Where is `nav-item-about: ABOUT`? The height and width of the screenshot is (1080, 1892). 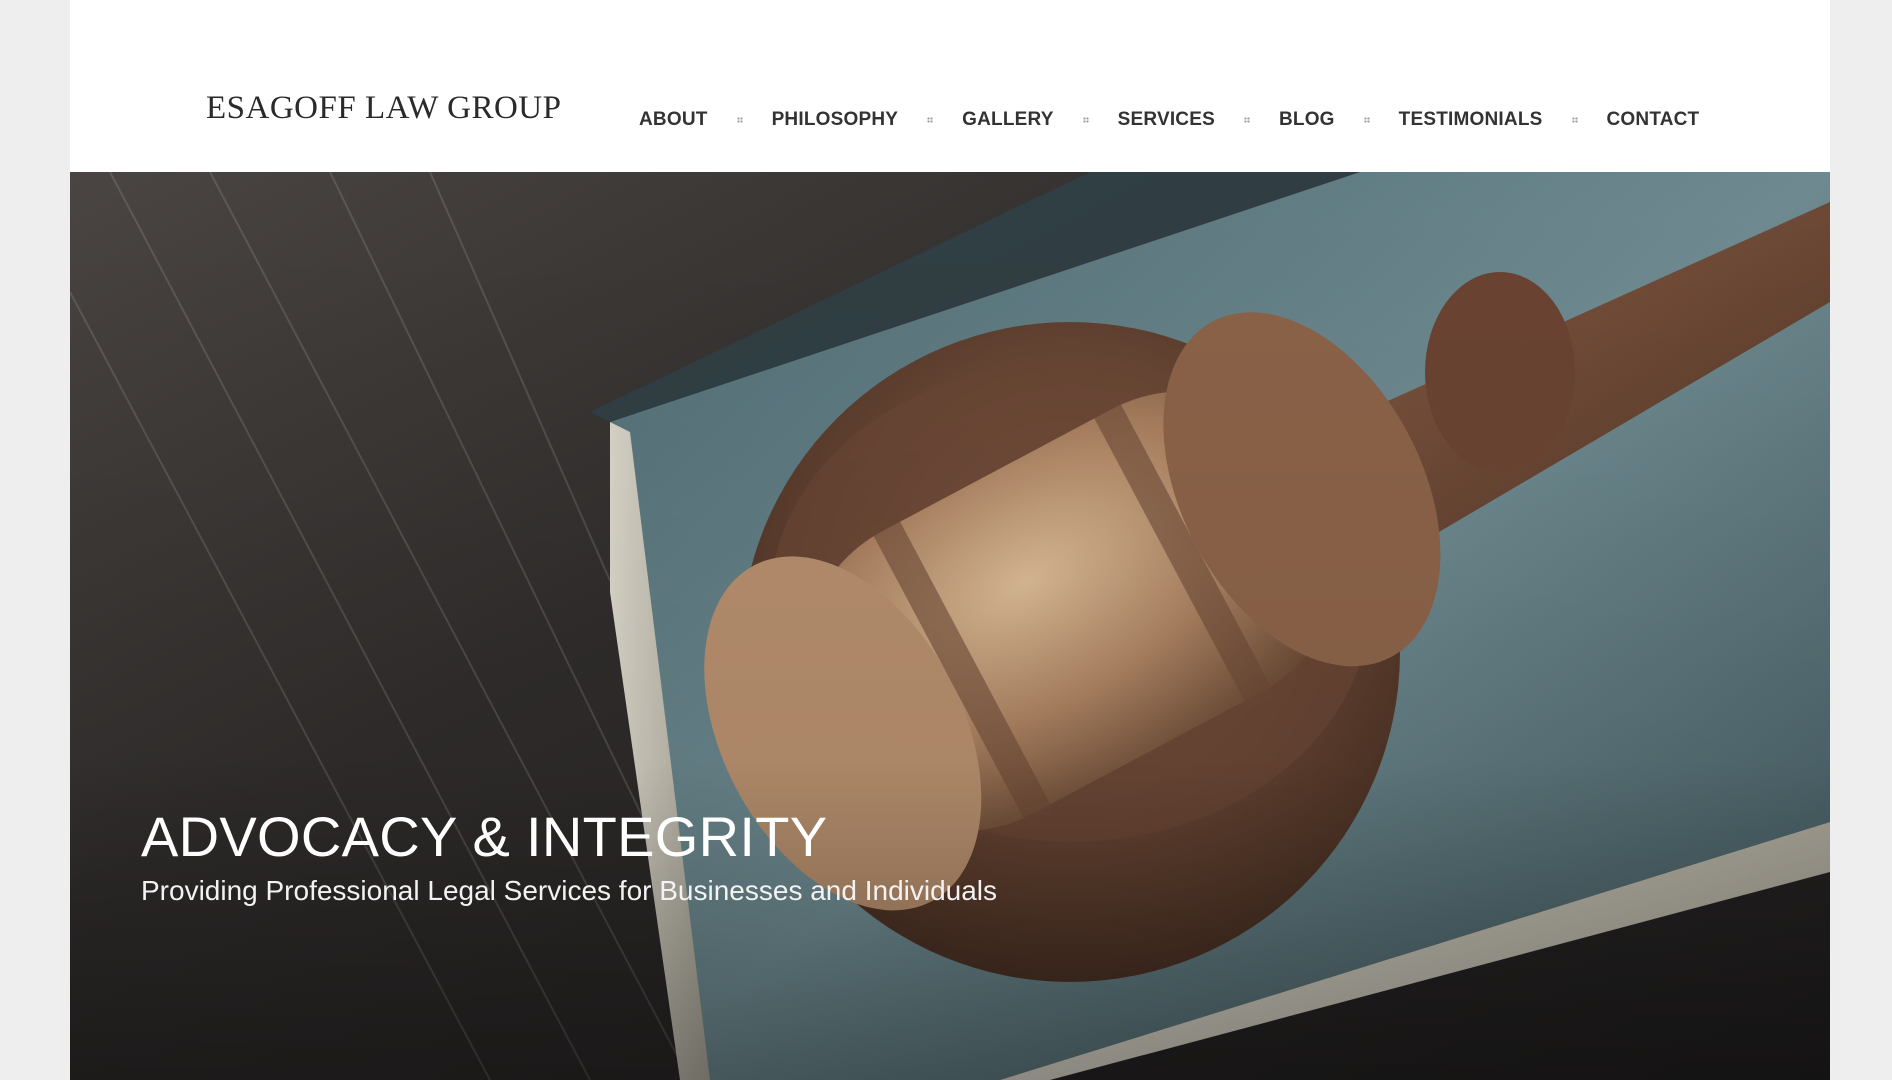
nav-item-about: ABOUT is located at coordinates (673, 120).